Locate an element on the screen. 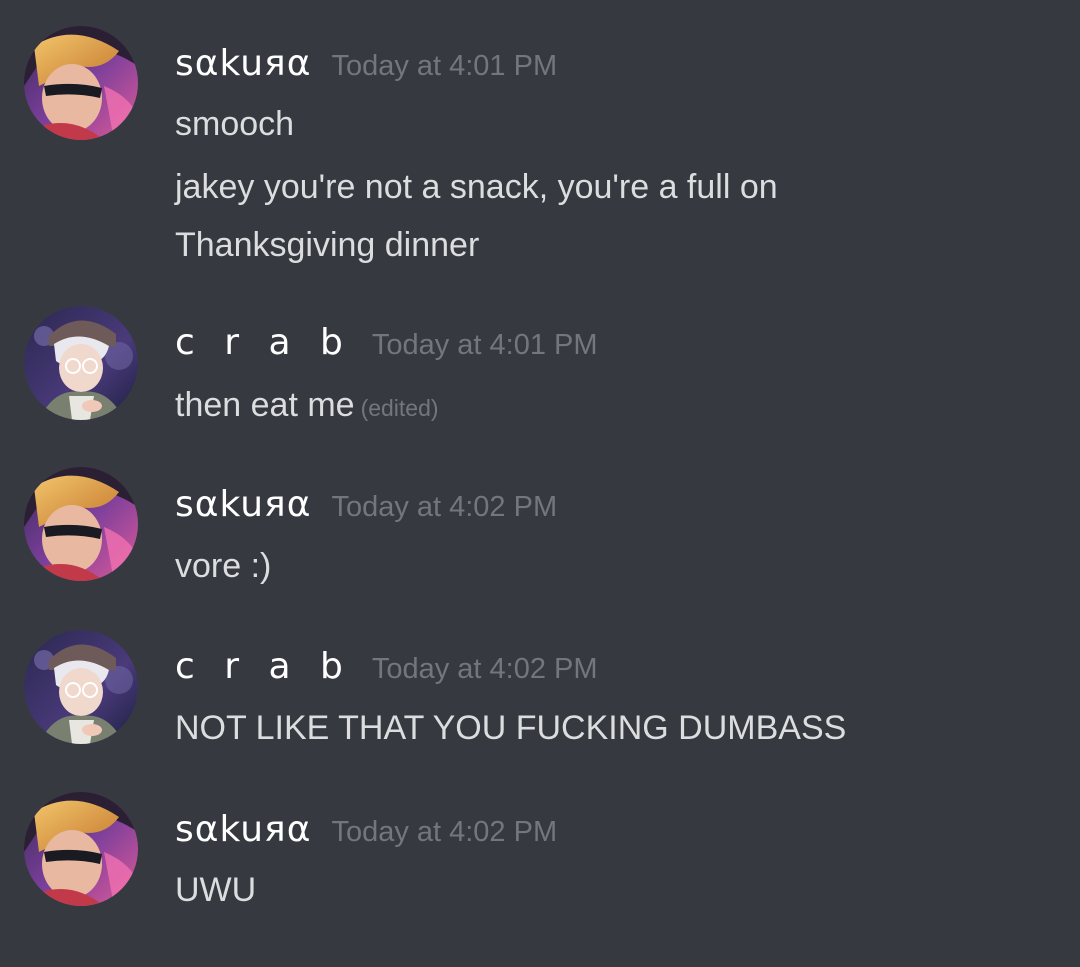 Image resolution: width=1080 pixels, height=967 pixels. message-text: UWU is located at coordinates (216, 890).